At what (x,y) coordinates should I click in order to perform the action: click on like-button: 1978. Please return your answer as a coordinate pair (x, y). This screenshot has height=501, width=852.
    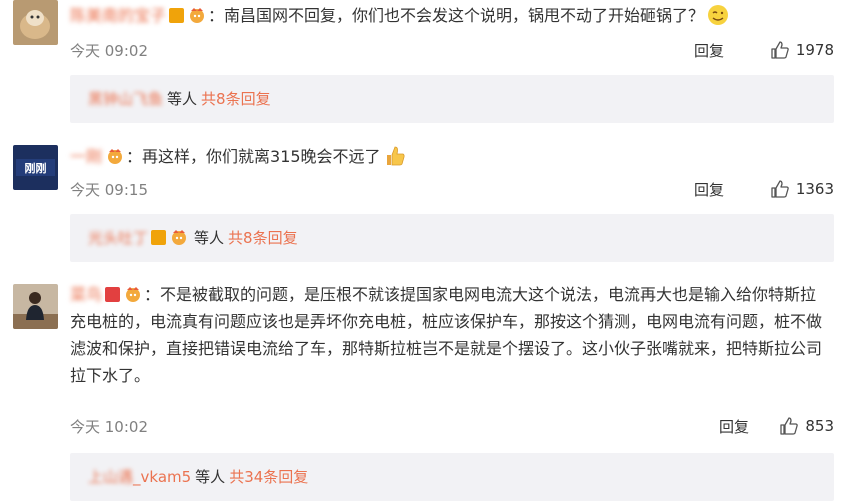
    Looking at the image, I should click on (802, 50).